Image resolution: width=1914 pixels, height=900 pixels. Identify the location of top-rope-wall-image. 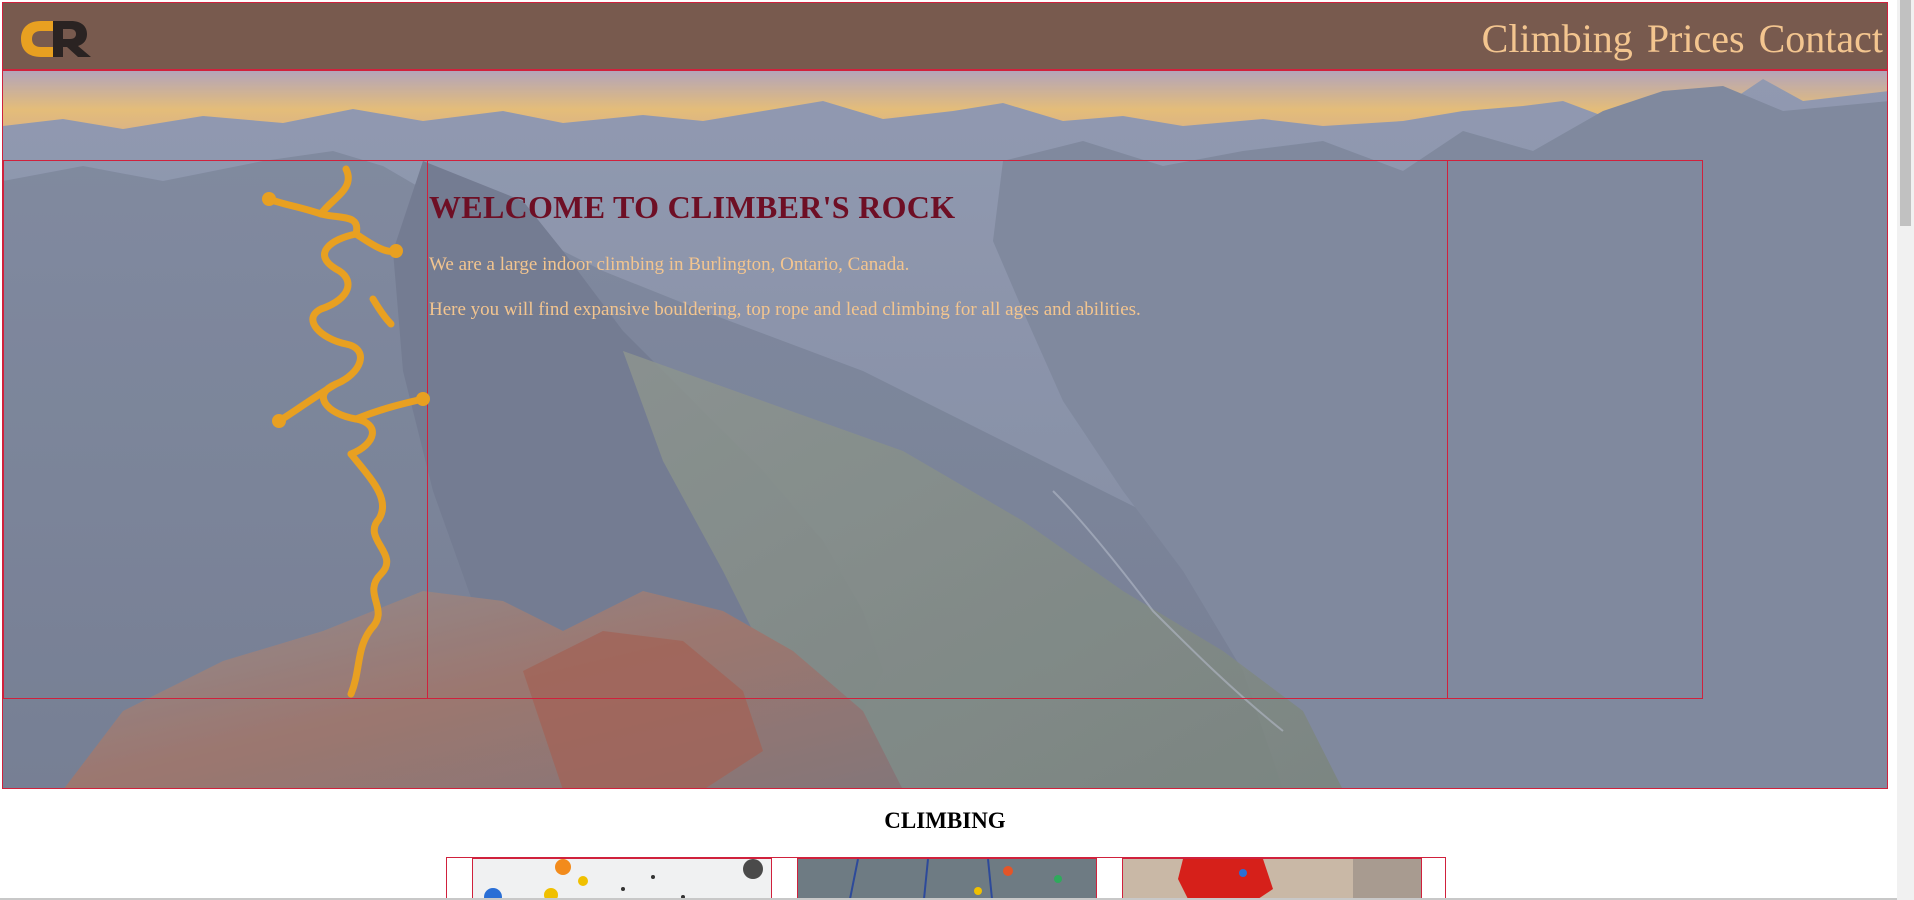
(947, 879).